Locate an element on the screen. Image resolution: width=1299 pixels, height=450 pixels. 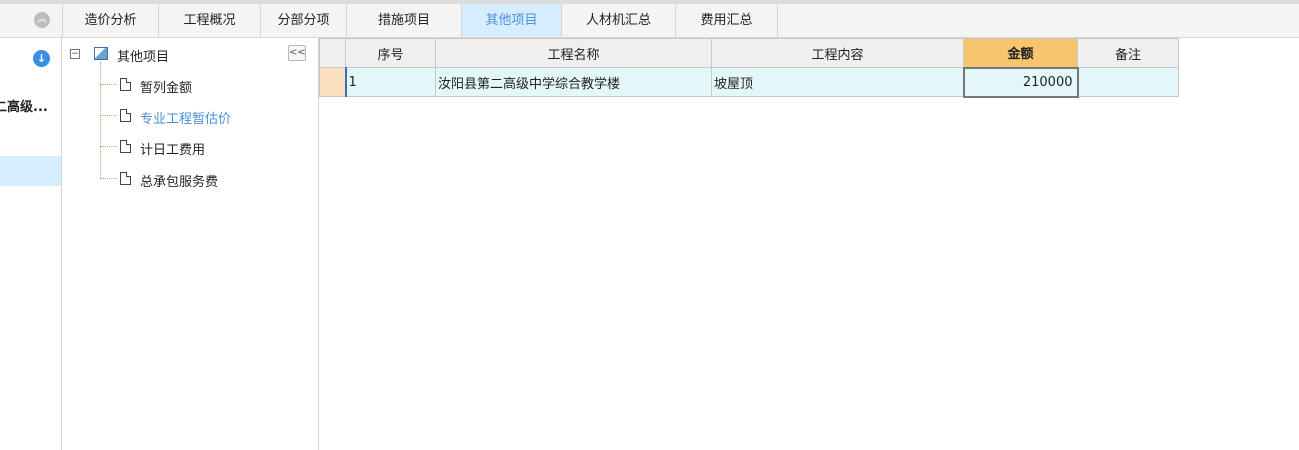
table-header-row: 序号 工程名称 工程内容 金额 备注 is located at coordinates (749, 53).